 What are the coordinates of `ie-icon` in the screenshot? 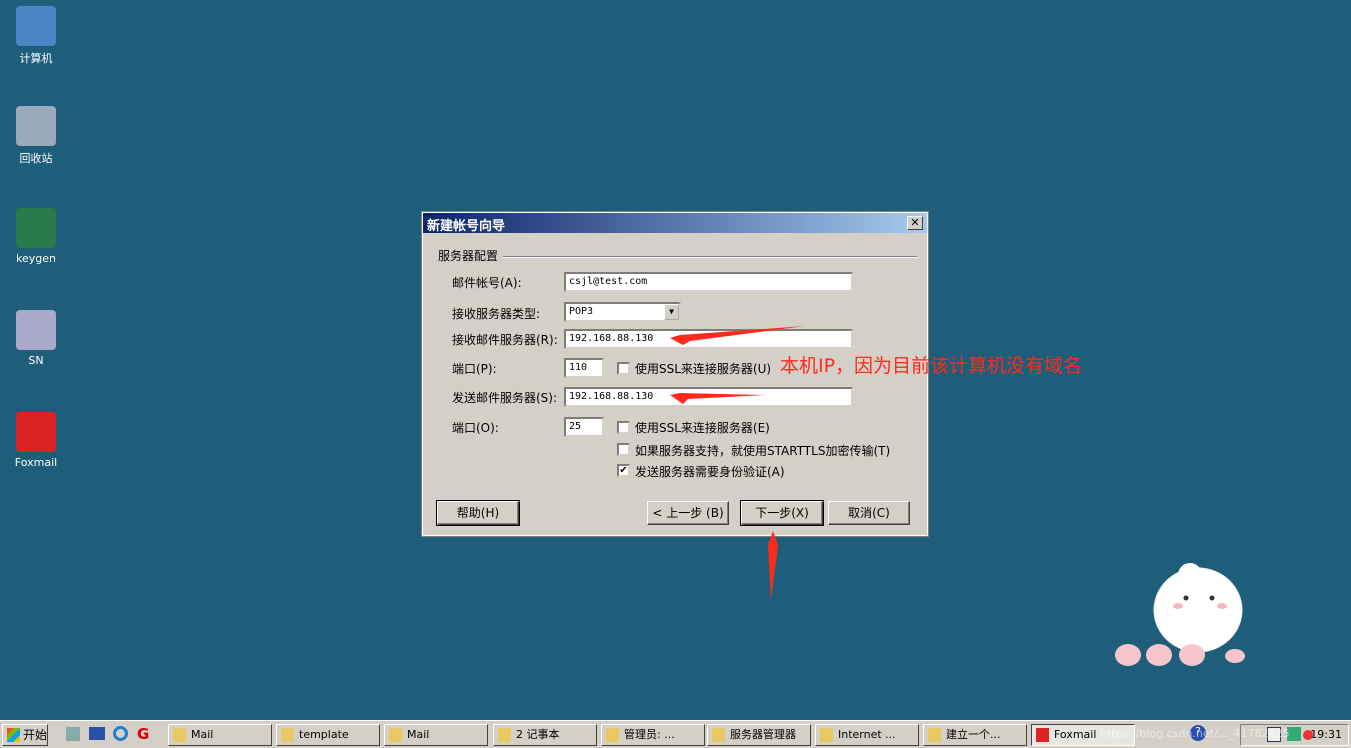 It's located at (120, 733).